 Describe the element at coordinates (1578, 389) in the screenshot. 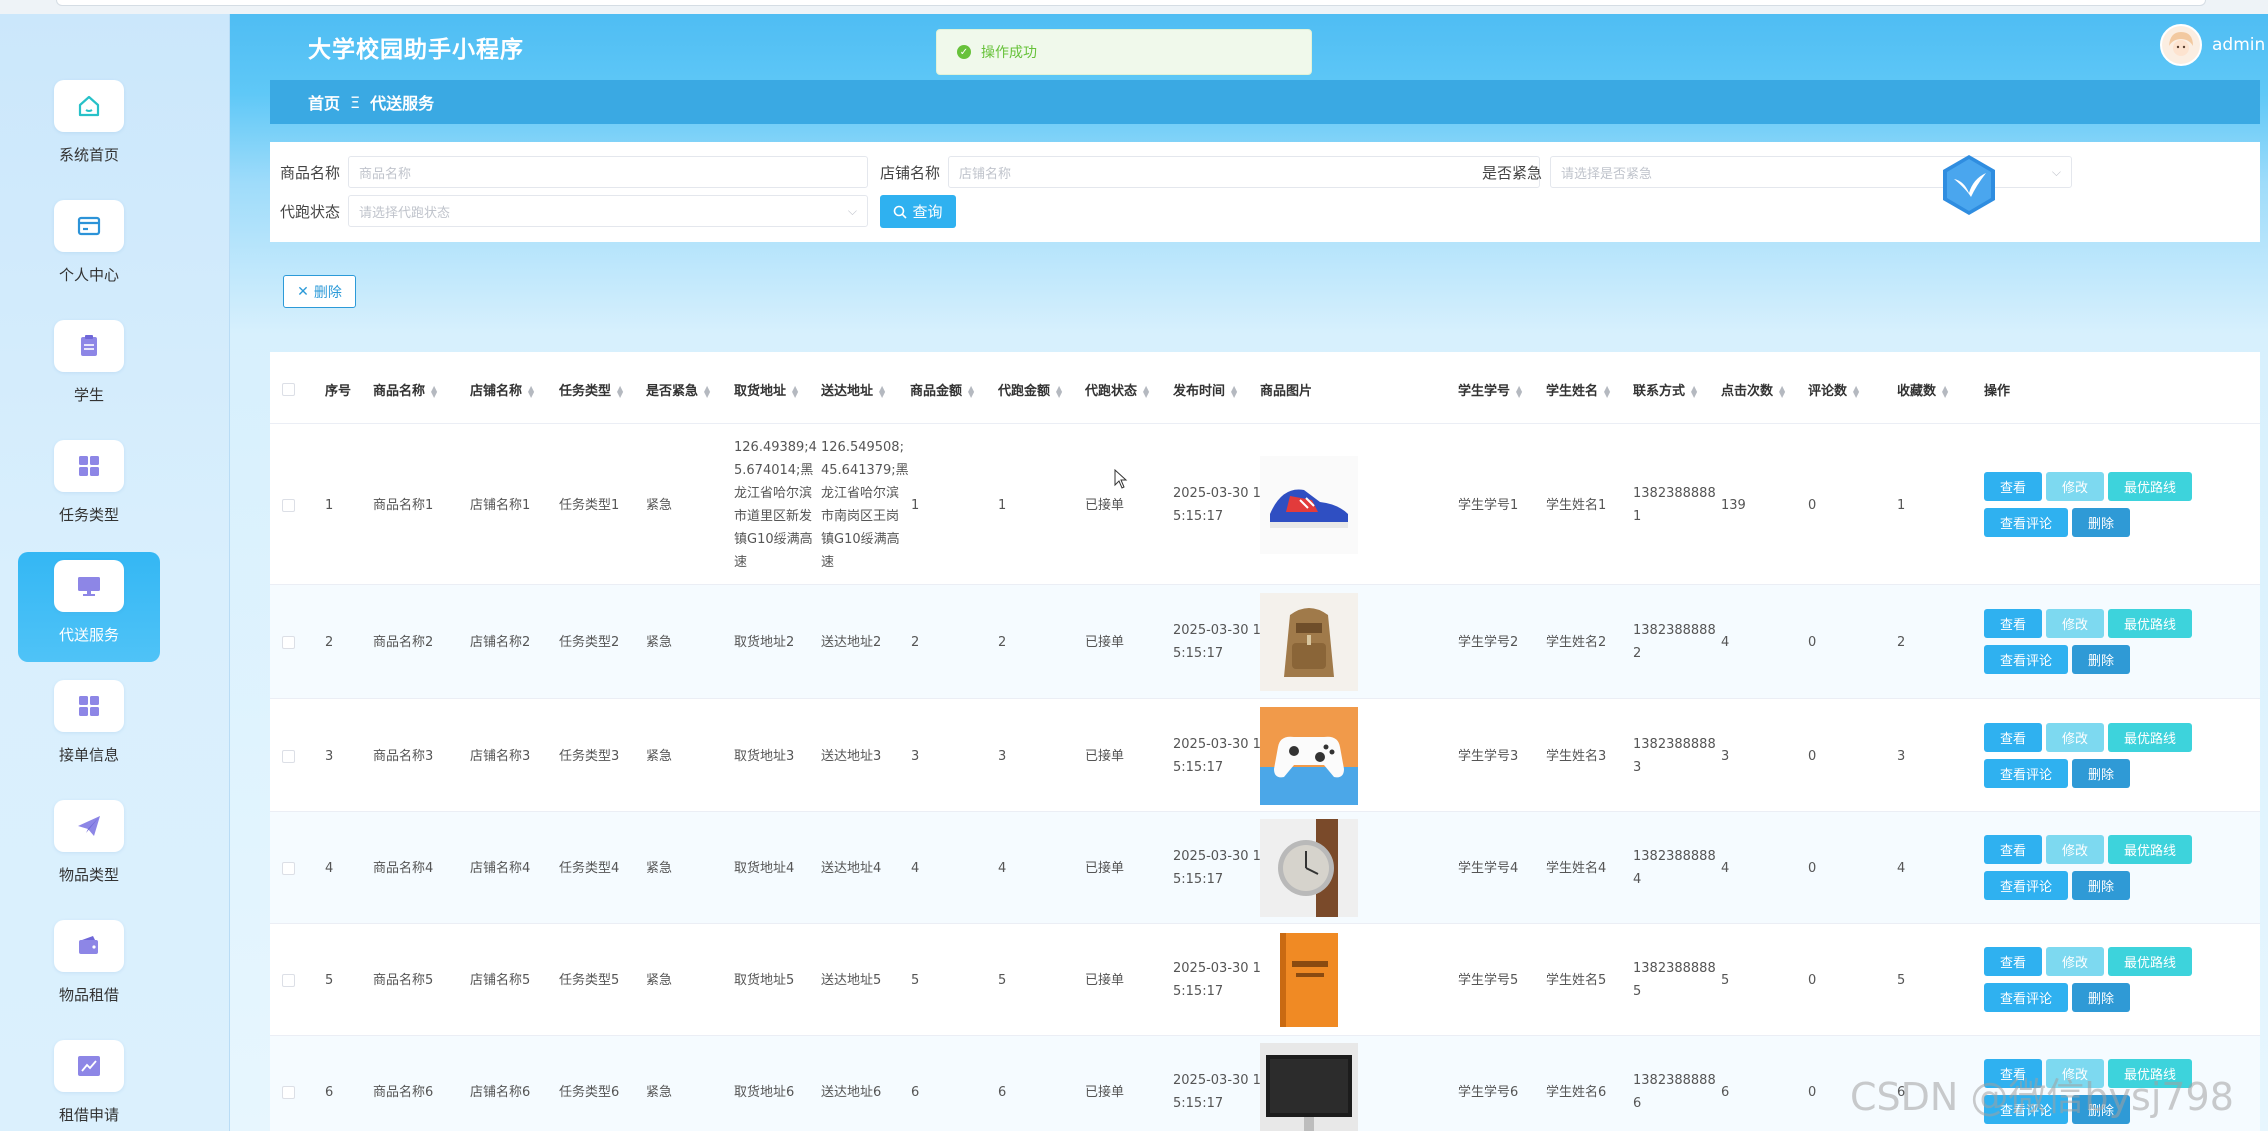

I see `column-header-14: 学生姓名 ▲ ▼` at that location.